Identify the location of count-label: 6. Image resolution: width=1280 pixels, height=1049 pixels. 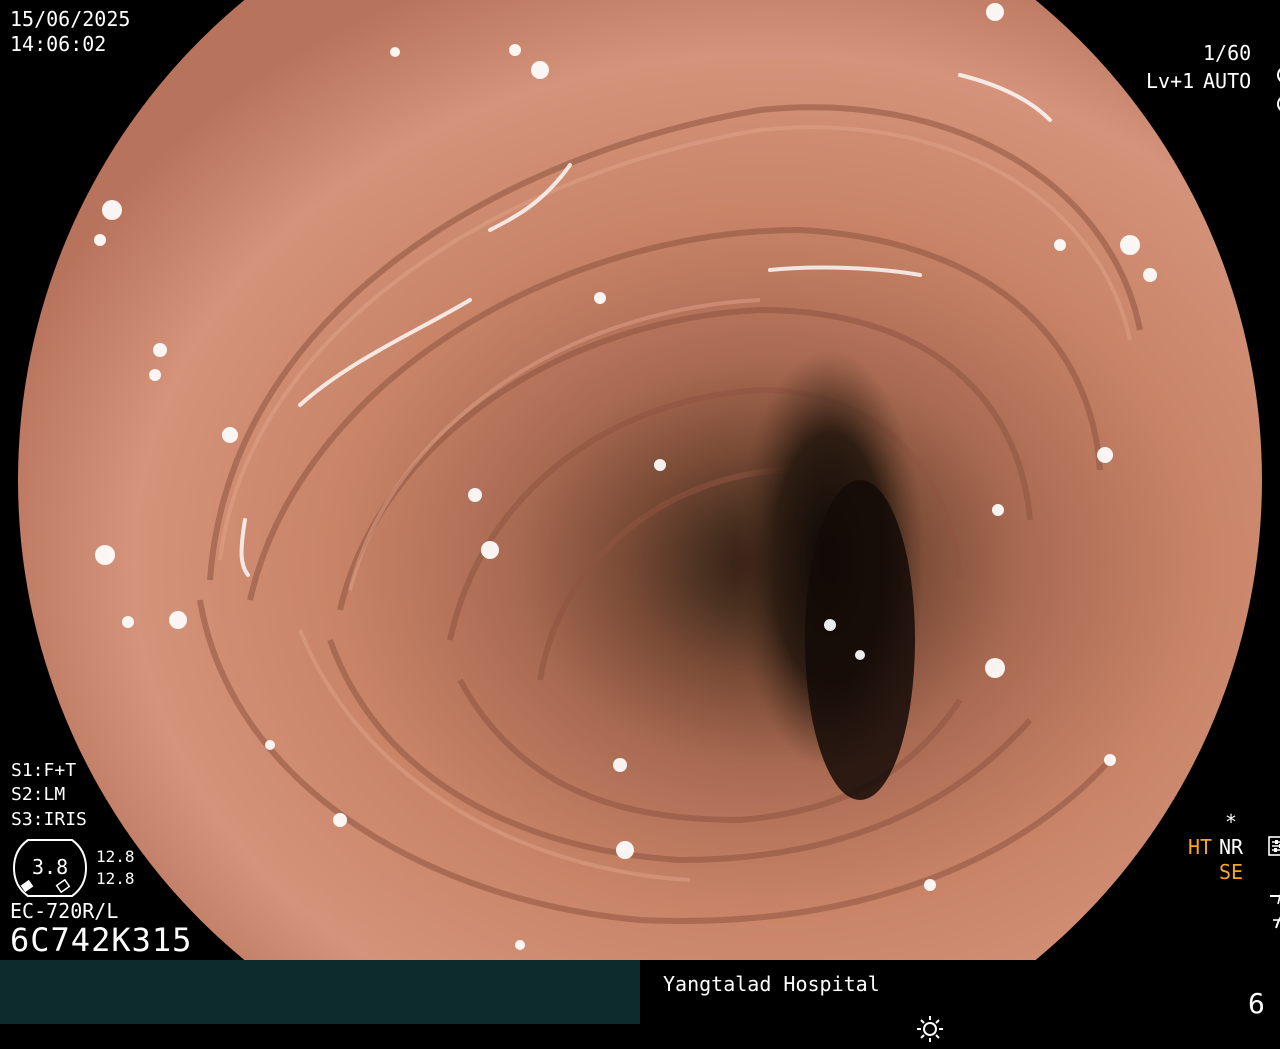
(1256, 1003).